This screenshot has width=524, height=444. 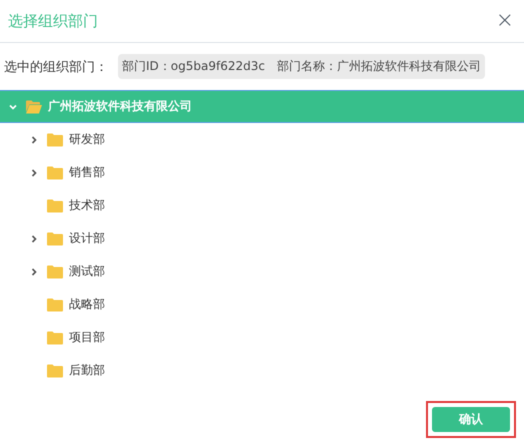 I want to click on node-label: 广州拓波软件科技有限公司, so click(x=120, y=106).